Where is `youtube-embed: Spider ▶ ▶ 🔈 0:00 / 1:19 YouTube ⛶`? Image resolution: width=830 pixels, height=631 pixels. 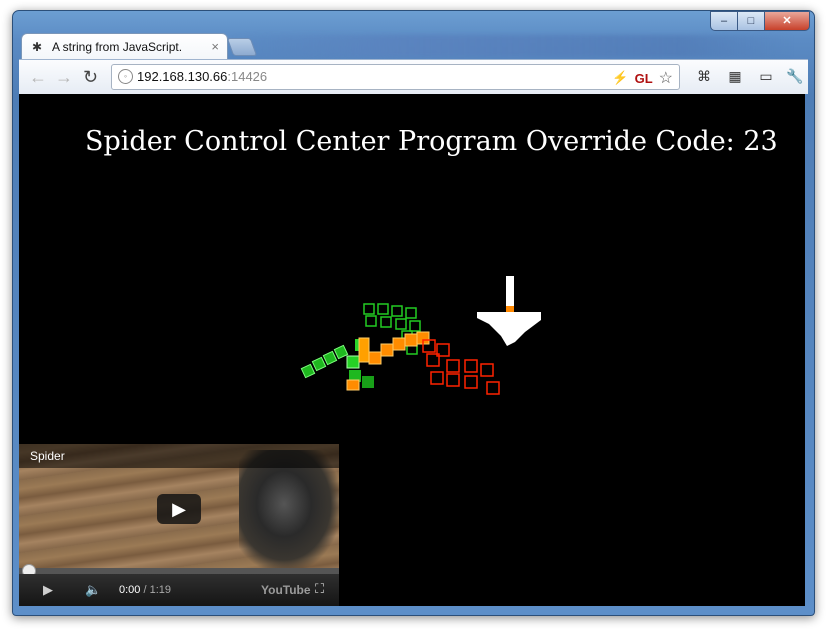 youtube-embed: Spider ▶ ▶ 🔈 0:00 / 1:19 YouTube ⛶ is located at coordinates (179, 525).